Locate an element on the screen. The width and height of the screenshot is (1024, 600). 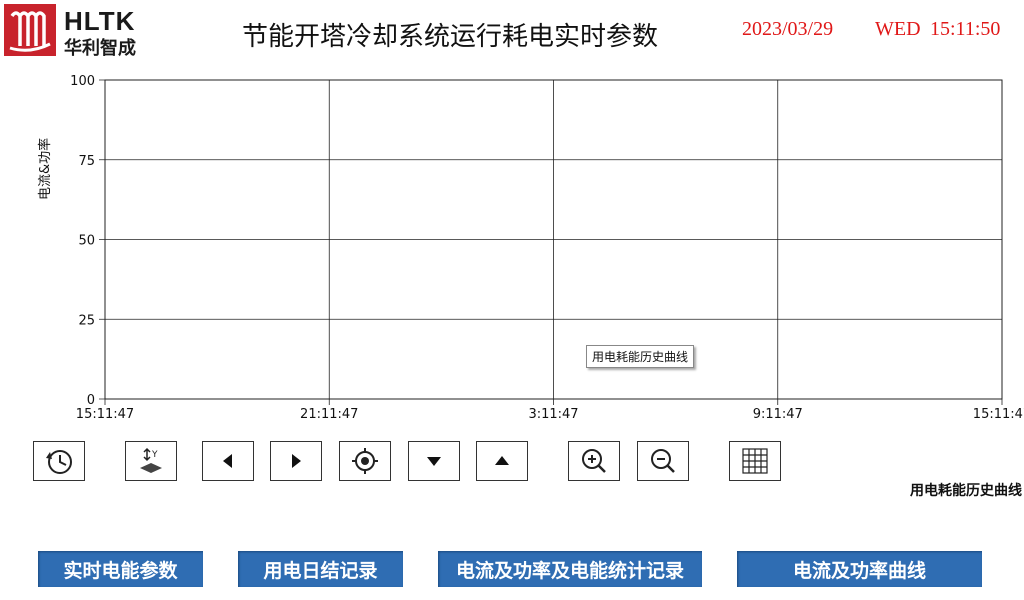
y-tick-label: 100 is located at coordinates (82, 81).